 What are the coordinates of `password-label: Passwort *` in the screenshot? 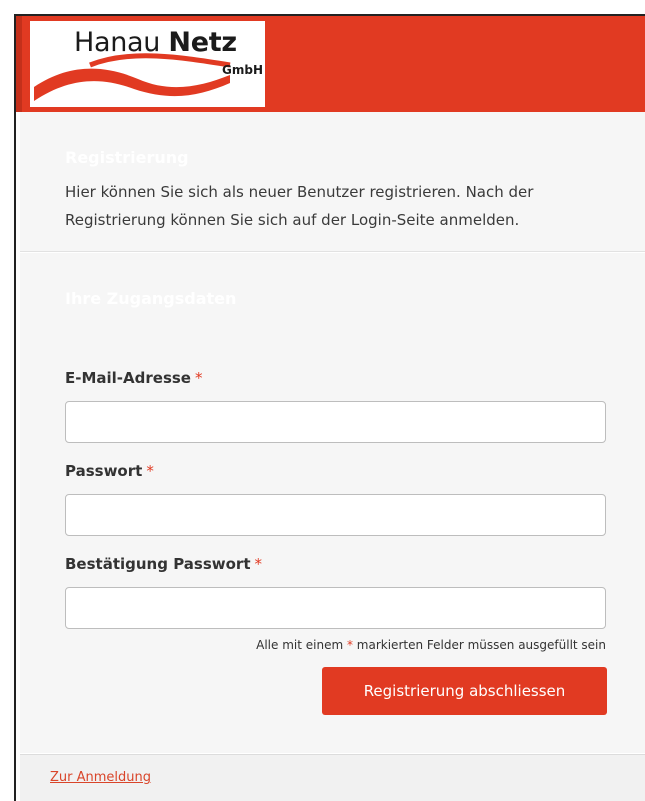 It's located at (109, 471).